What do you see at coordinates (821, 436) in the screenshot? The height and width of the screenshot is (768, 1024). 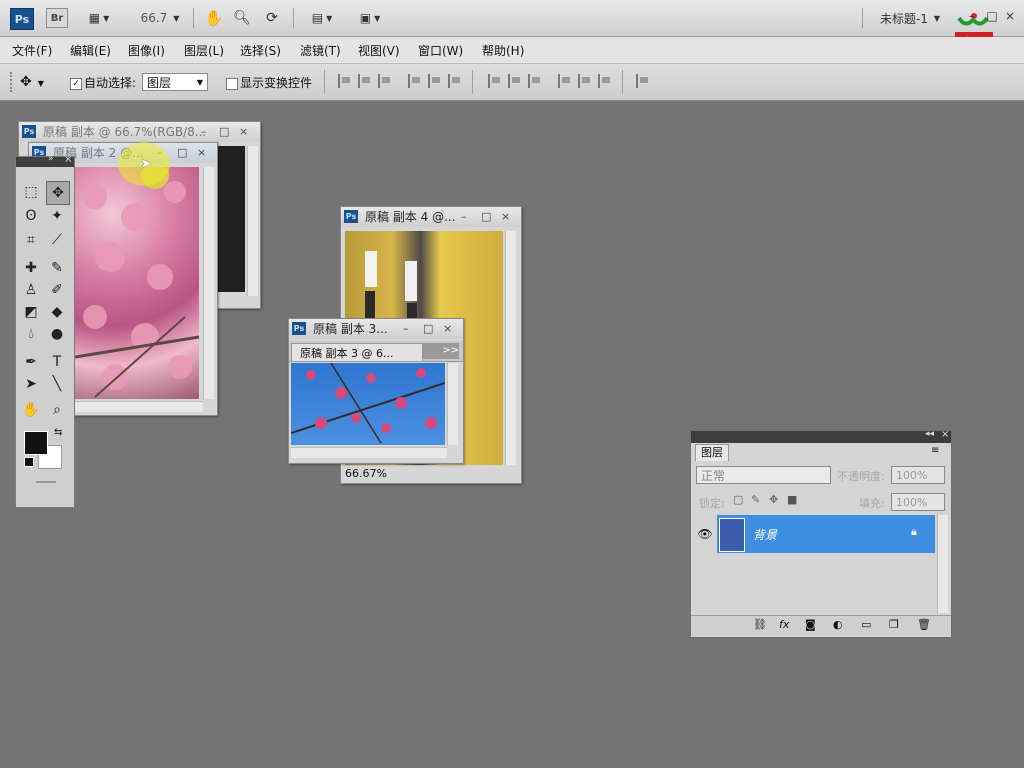 I see `layers-panel-header: ◂◂ ×` at bounding box center [821, 436].